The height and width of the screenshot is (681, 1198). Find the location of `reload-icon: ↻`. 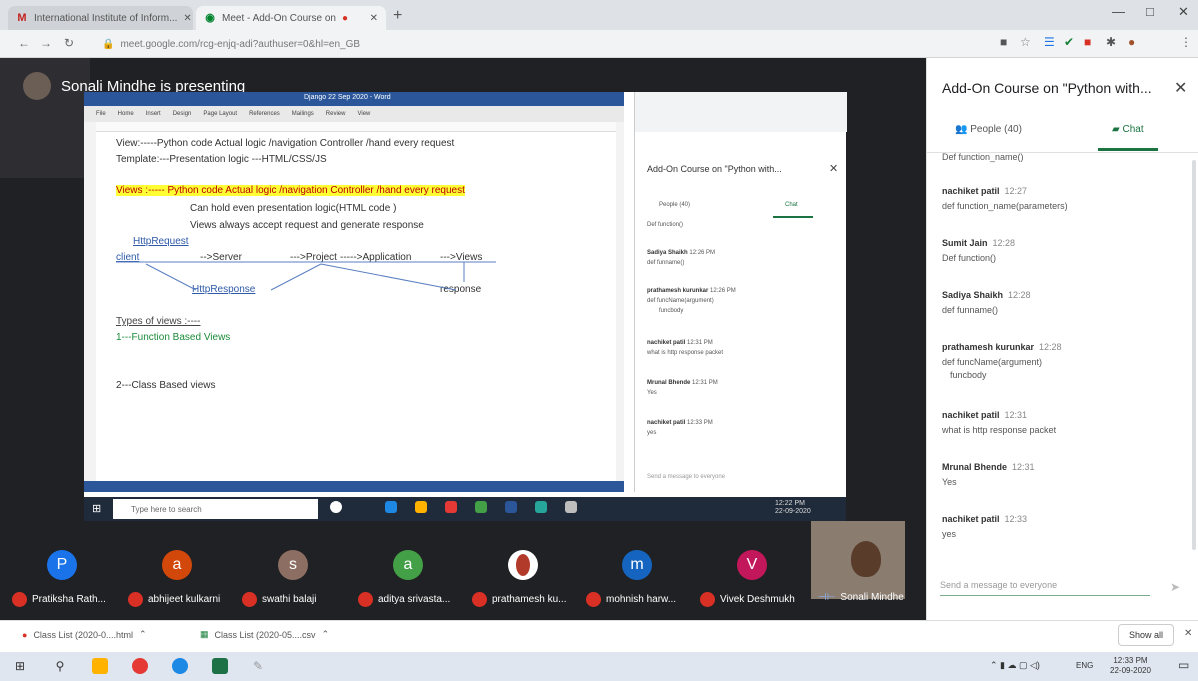

reload-icon: ↻ is located at coordinates (69, 43).